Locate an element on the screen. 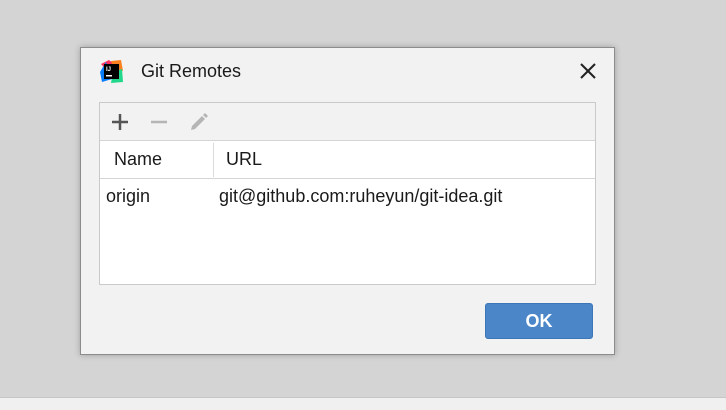 The width and height of the screenshot is (726, 410). intellij-idea-icon: IJ is located at coordinates (111, 71).